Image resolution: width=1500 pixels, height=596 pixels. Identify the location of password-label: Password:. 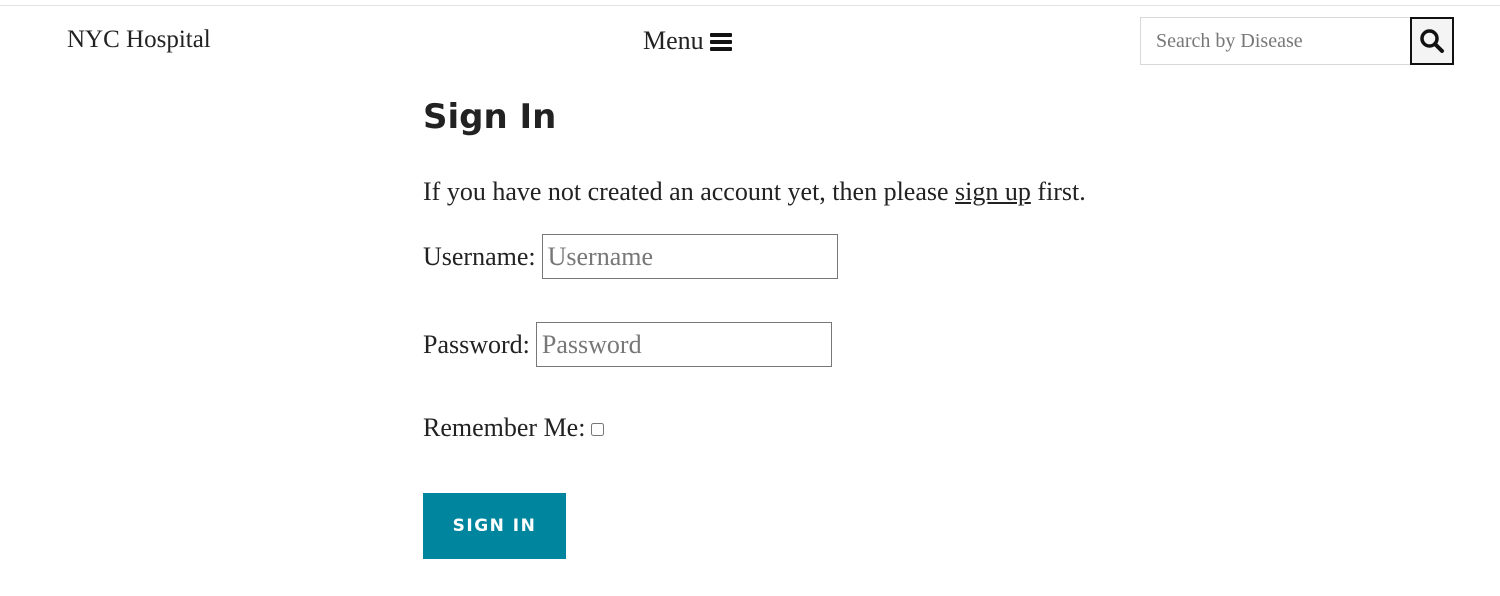
(476, 344).